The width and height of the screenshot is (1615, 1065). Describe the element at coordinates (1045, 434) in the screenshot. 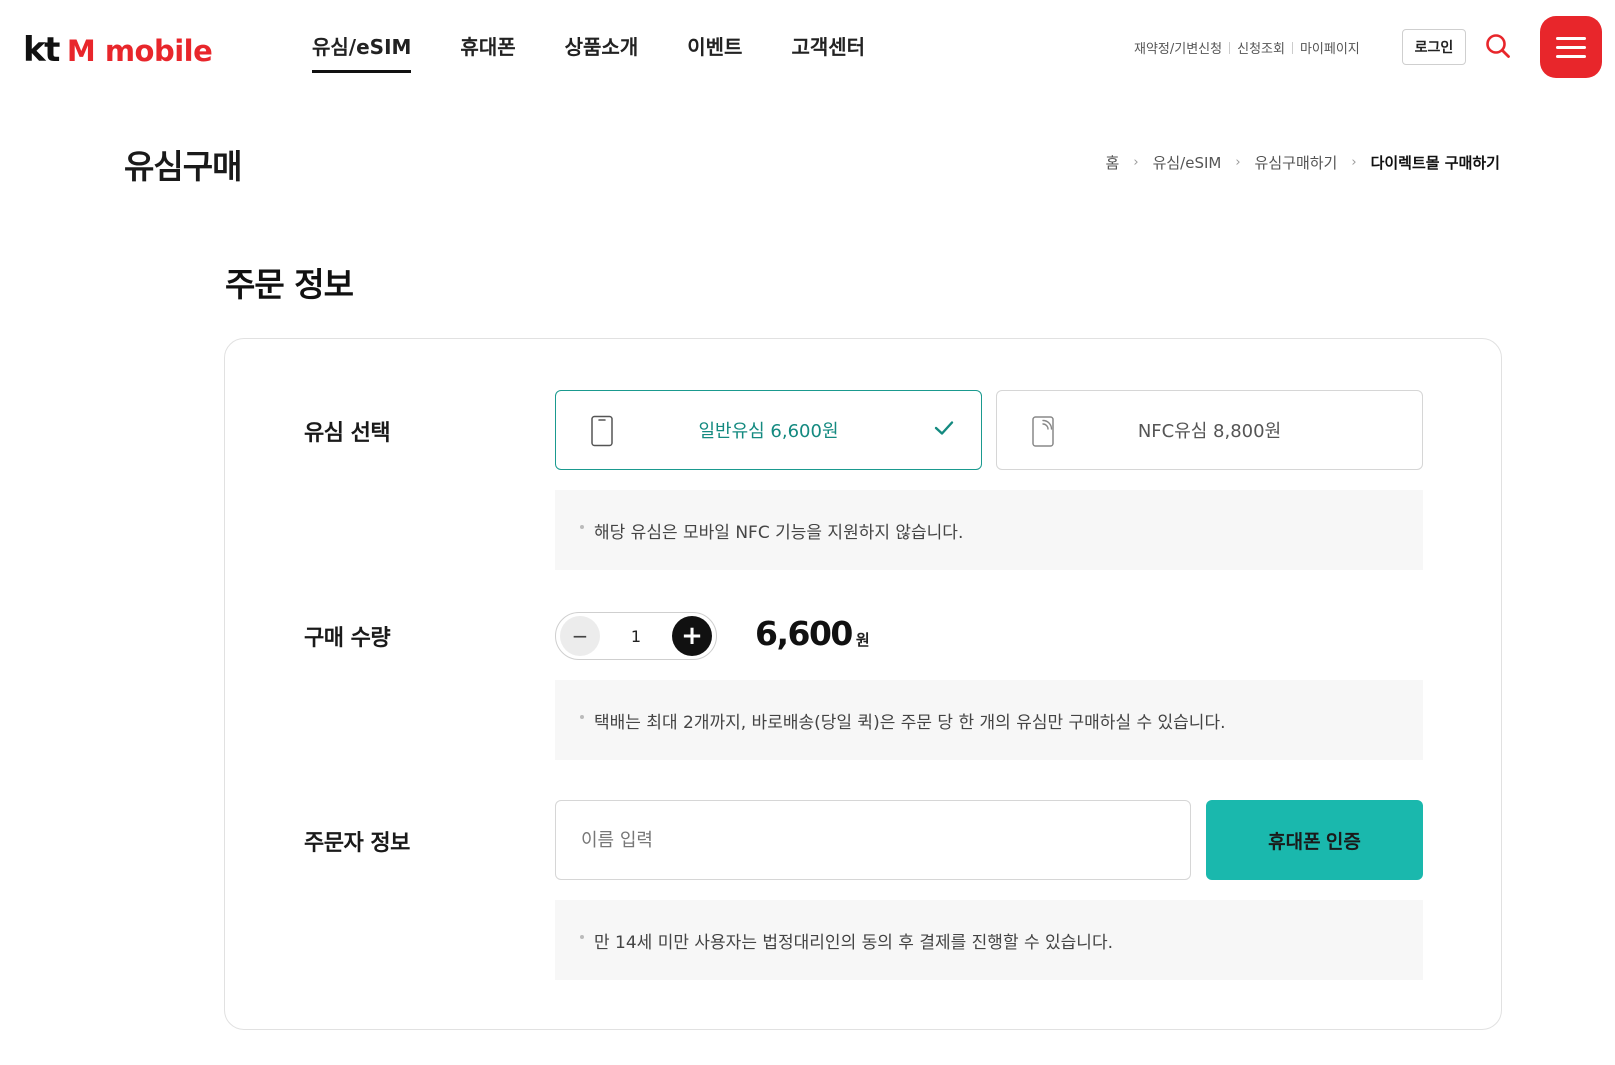

I see `nfc-phone-icon` at that location.